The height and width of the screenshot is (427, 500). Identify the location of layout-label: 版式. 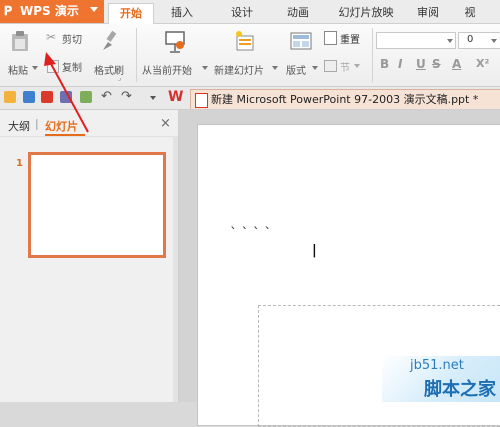
(296, 71).